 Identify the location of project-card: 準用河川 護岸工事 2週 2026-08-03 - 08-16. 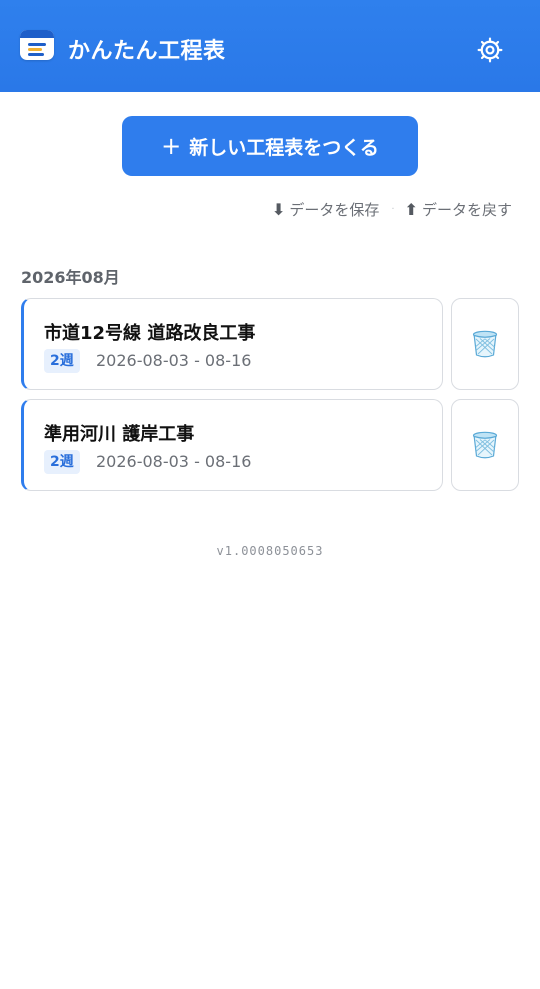
(232, 445).